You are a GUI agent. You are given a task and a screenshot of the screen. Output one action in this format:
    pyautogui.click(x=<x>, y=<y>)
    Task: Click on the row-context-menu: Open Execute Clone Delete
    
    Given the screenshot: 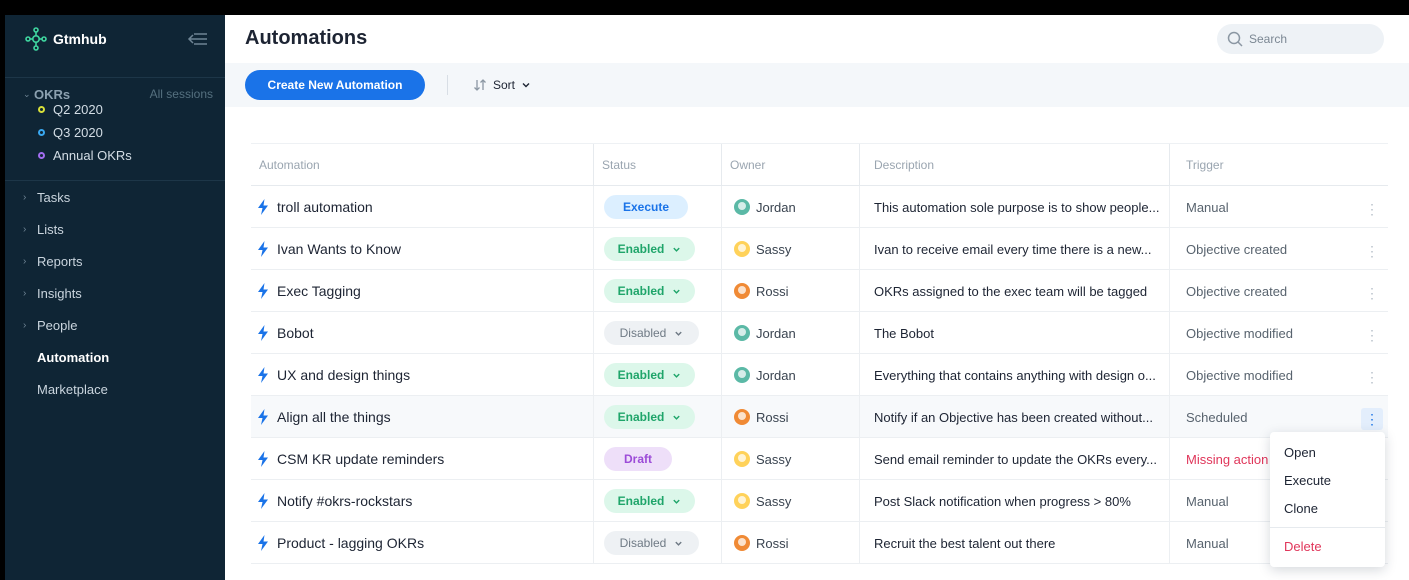 What is the action you would take?
    pyautogui.click(x=1327, y=499)
    